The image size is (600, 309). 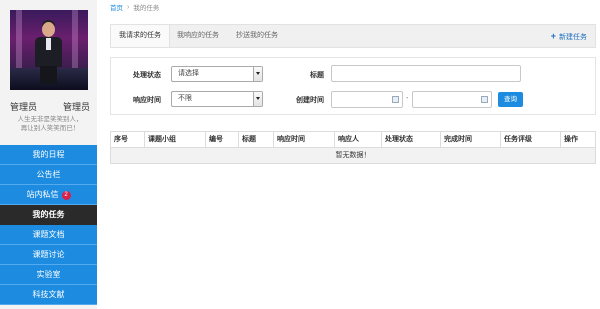 I want to click on status-select: 请选择, so click(x=217, y=74).